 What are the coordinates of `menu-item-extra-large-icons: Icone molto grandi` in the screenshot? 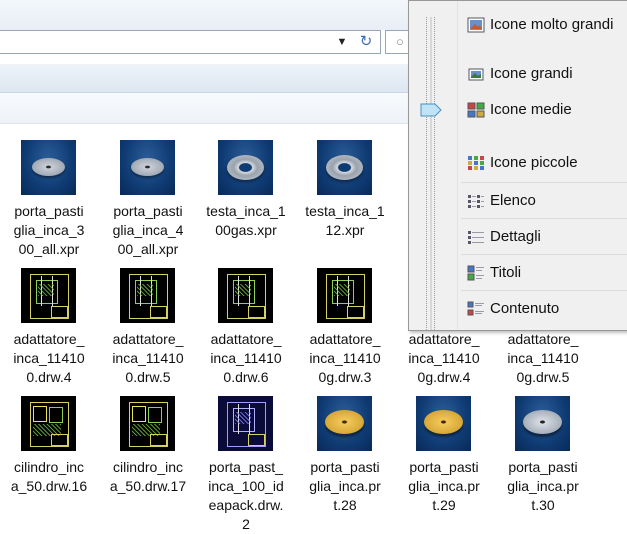 It's located at (544, 25).